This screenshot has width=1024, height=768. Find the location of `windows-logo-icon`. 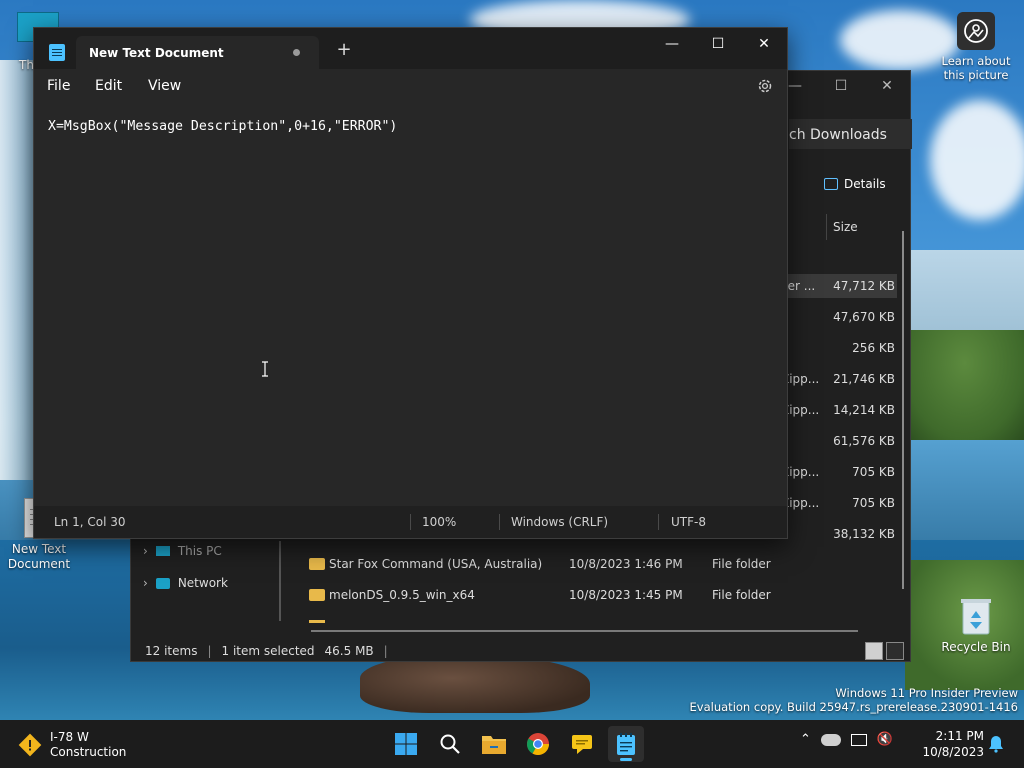

windows-logo-icon is located at coordinates (406, 744).